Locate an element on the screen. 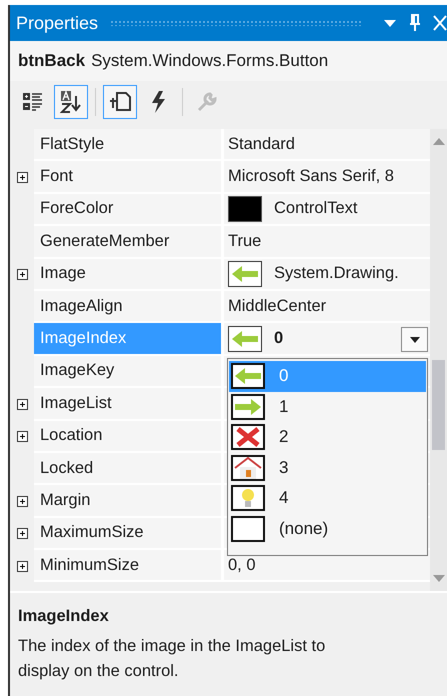 This screenshot has width=447, height=696. page-icon is located at coordinates (120, 102).